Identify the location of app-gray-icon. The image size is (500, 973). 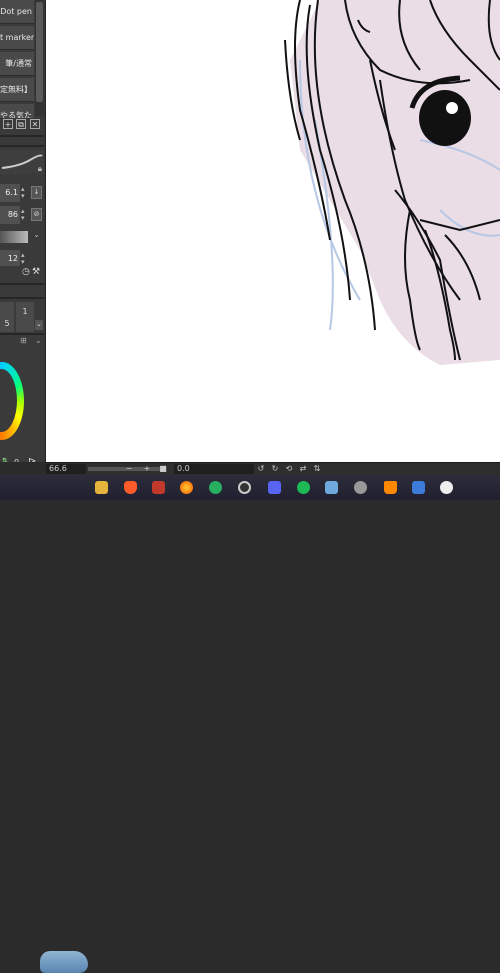
(360, 487).